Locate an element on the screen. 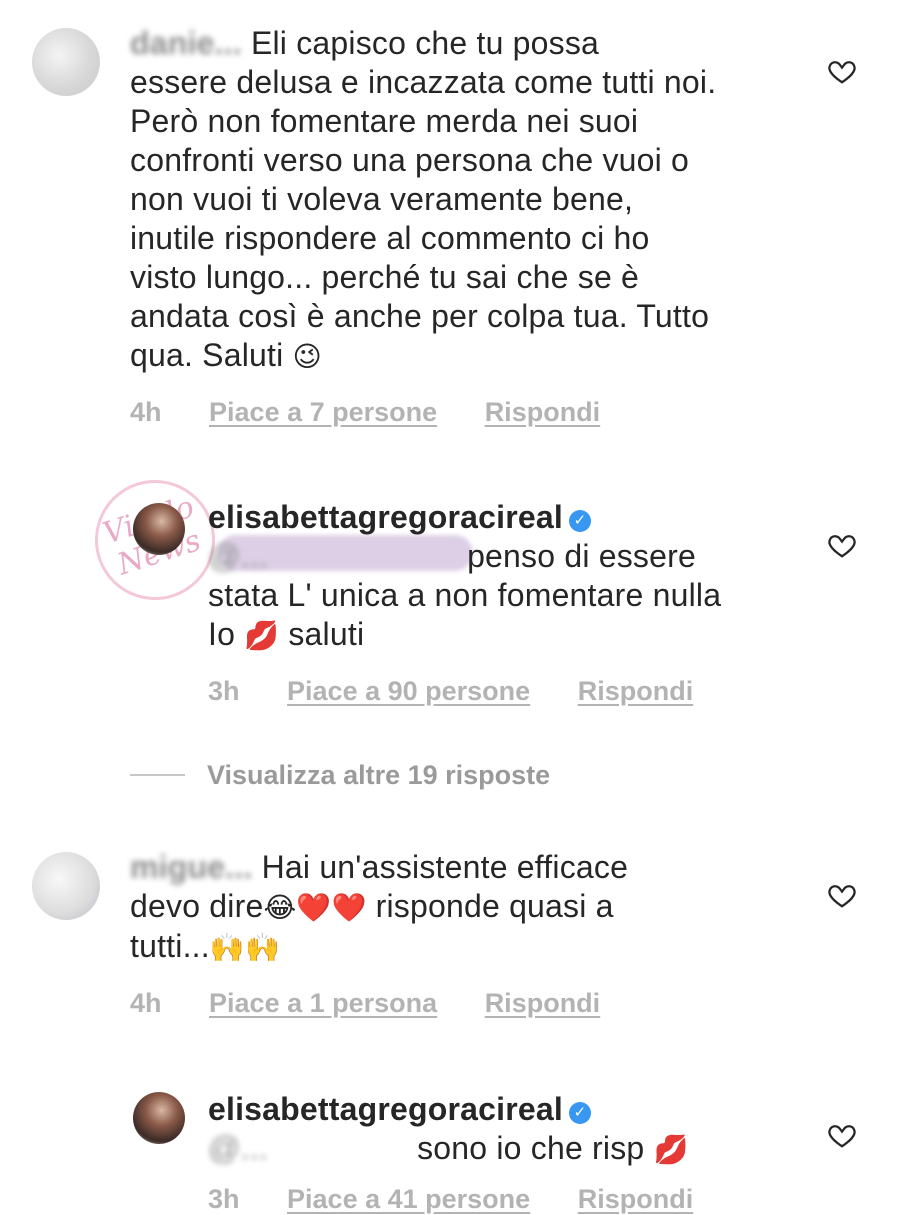 The image size is (908, 1215). likes-link: Piace a 41 persone is located at coordinates (408, 1199).